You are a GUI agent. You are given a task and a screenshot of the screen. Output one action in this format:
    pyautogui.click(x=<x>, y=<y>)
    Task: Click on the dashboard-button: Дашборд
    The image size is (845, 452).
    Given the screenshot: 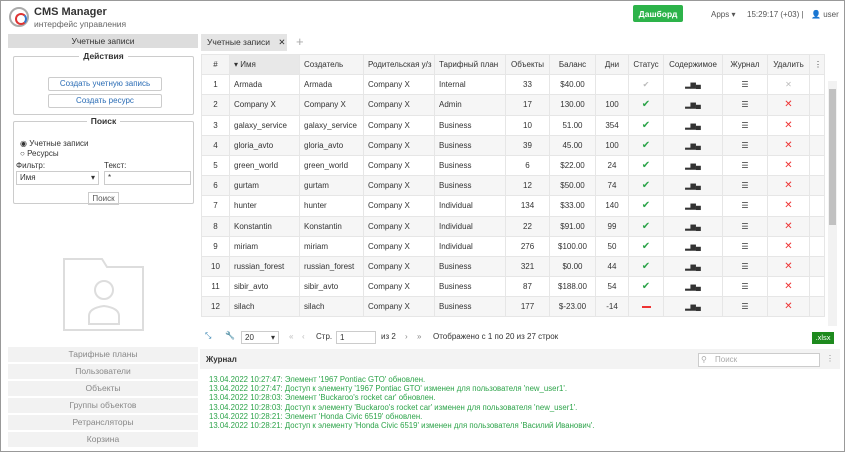 What is the action you would take?
    pyautogui.click(x=658, y=13)
    